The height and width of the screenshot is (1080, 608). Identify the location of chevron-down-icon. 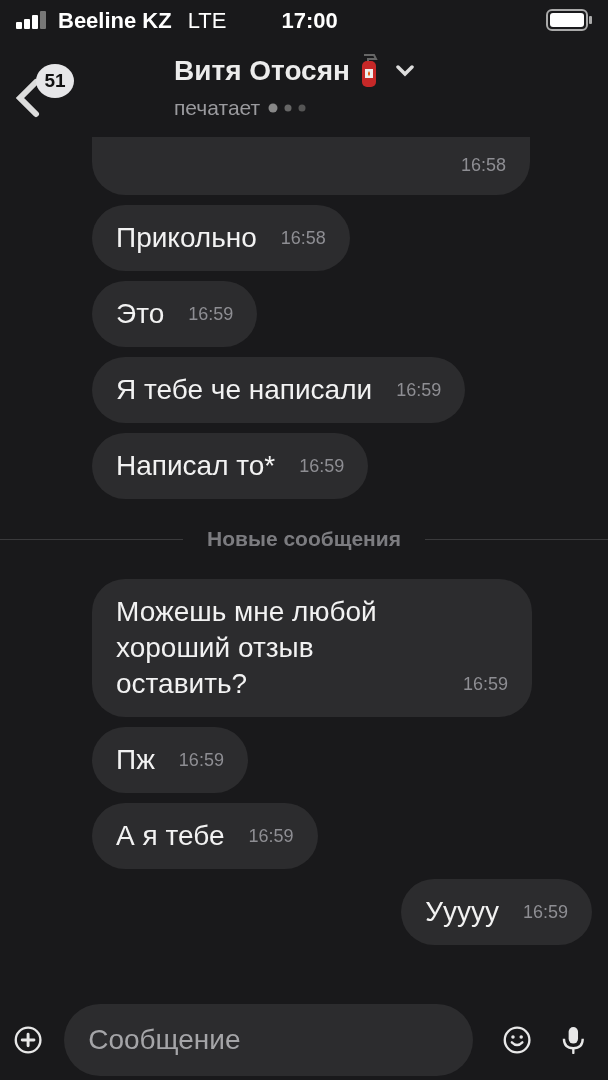
(404, 71).